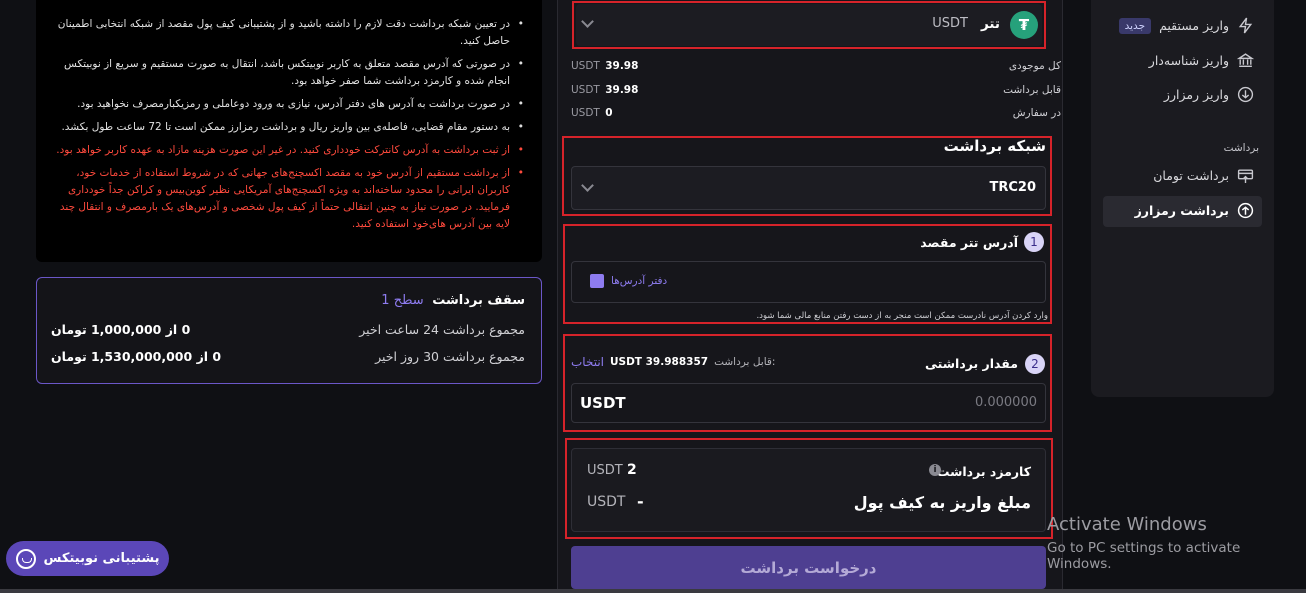 This screenshot has width=1306, height=593. I want to click on sidebar-item-label: برداشت رمزارز, so click(1181, 210).